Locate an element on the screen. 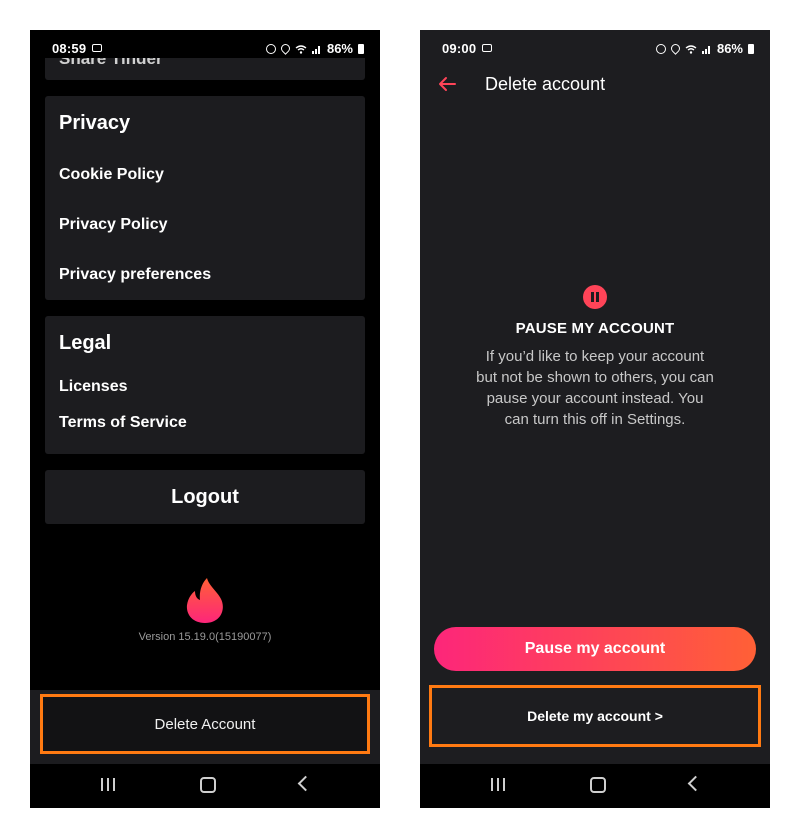  share-label: Share Tinder is located at coordinates (111, 63).